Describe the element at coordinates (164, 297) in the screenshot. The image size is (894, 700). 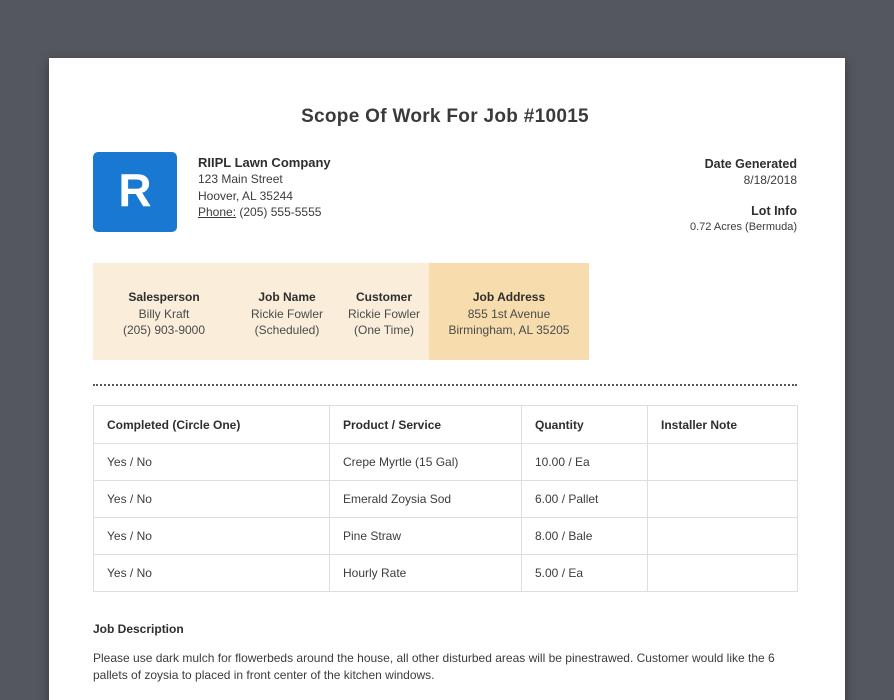
I see `salesperson-label: Salesperson` at that location.